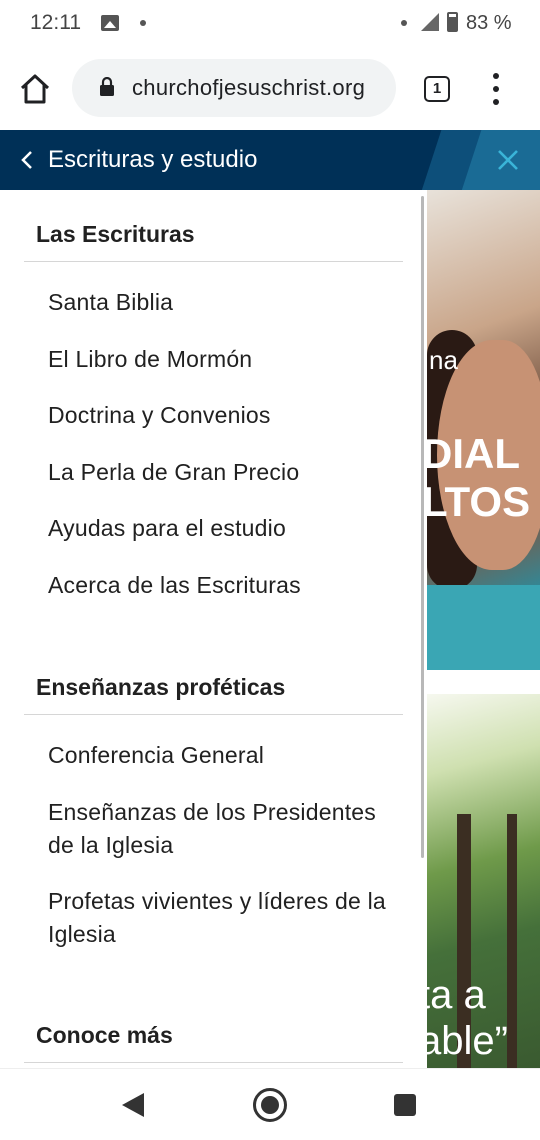  I want to click on close-icon, so click(508, 160).